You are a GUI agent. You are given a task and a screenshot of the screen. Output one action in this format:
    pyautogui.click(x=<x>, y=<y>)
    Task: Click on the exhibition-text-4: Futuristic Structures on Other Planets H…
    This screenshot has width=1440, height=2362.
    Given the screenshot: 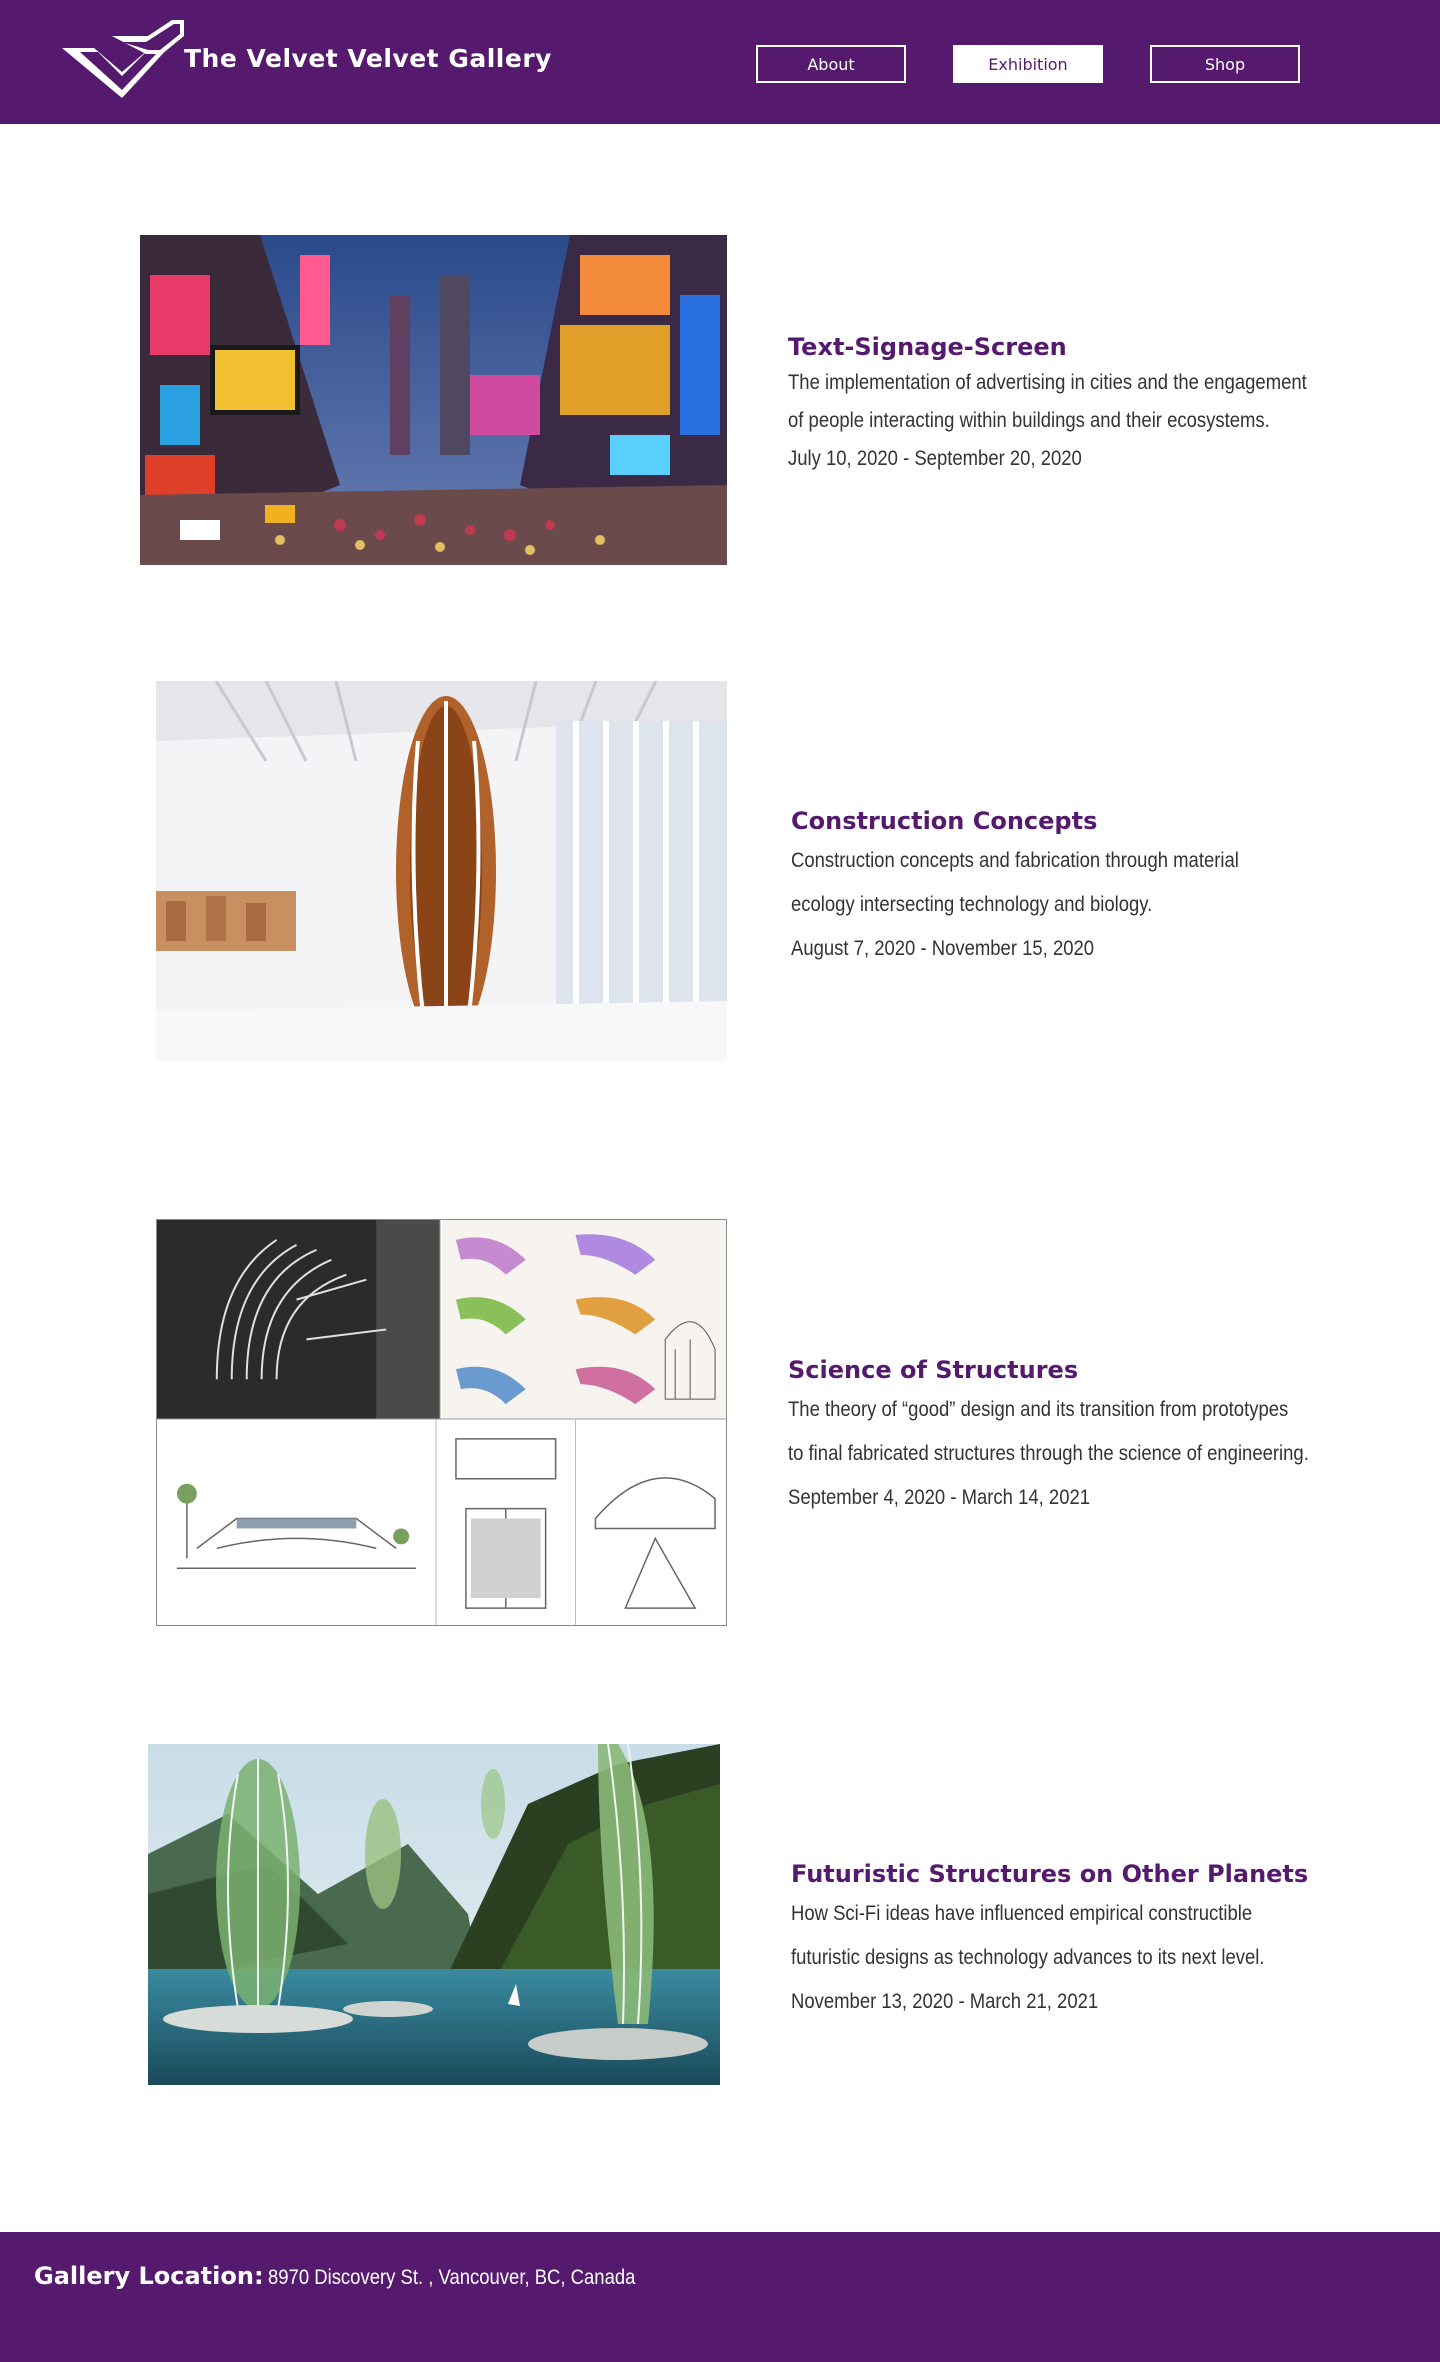 What is the action you would take?
    pyautogui.click(x=1091, y=1937)
    